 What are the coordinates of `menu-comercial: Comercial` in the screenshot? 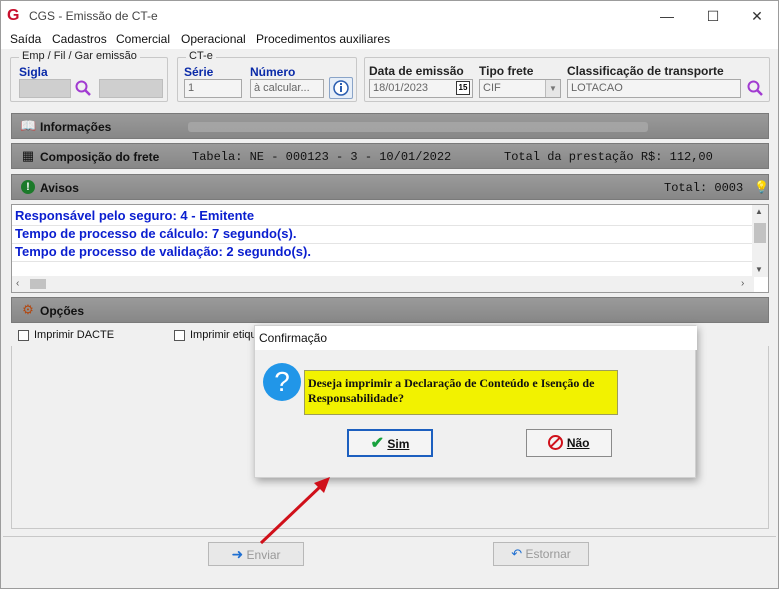 It's located at (143, 39).